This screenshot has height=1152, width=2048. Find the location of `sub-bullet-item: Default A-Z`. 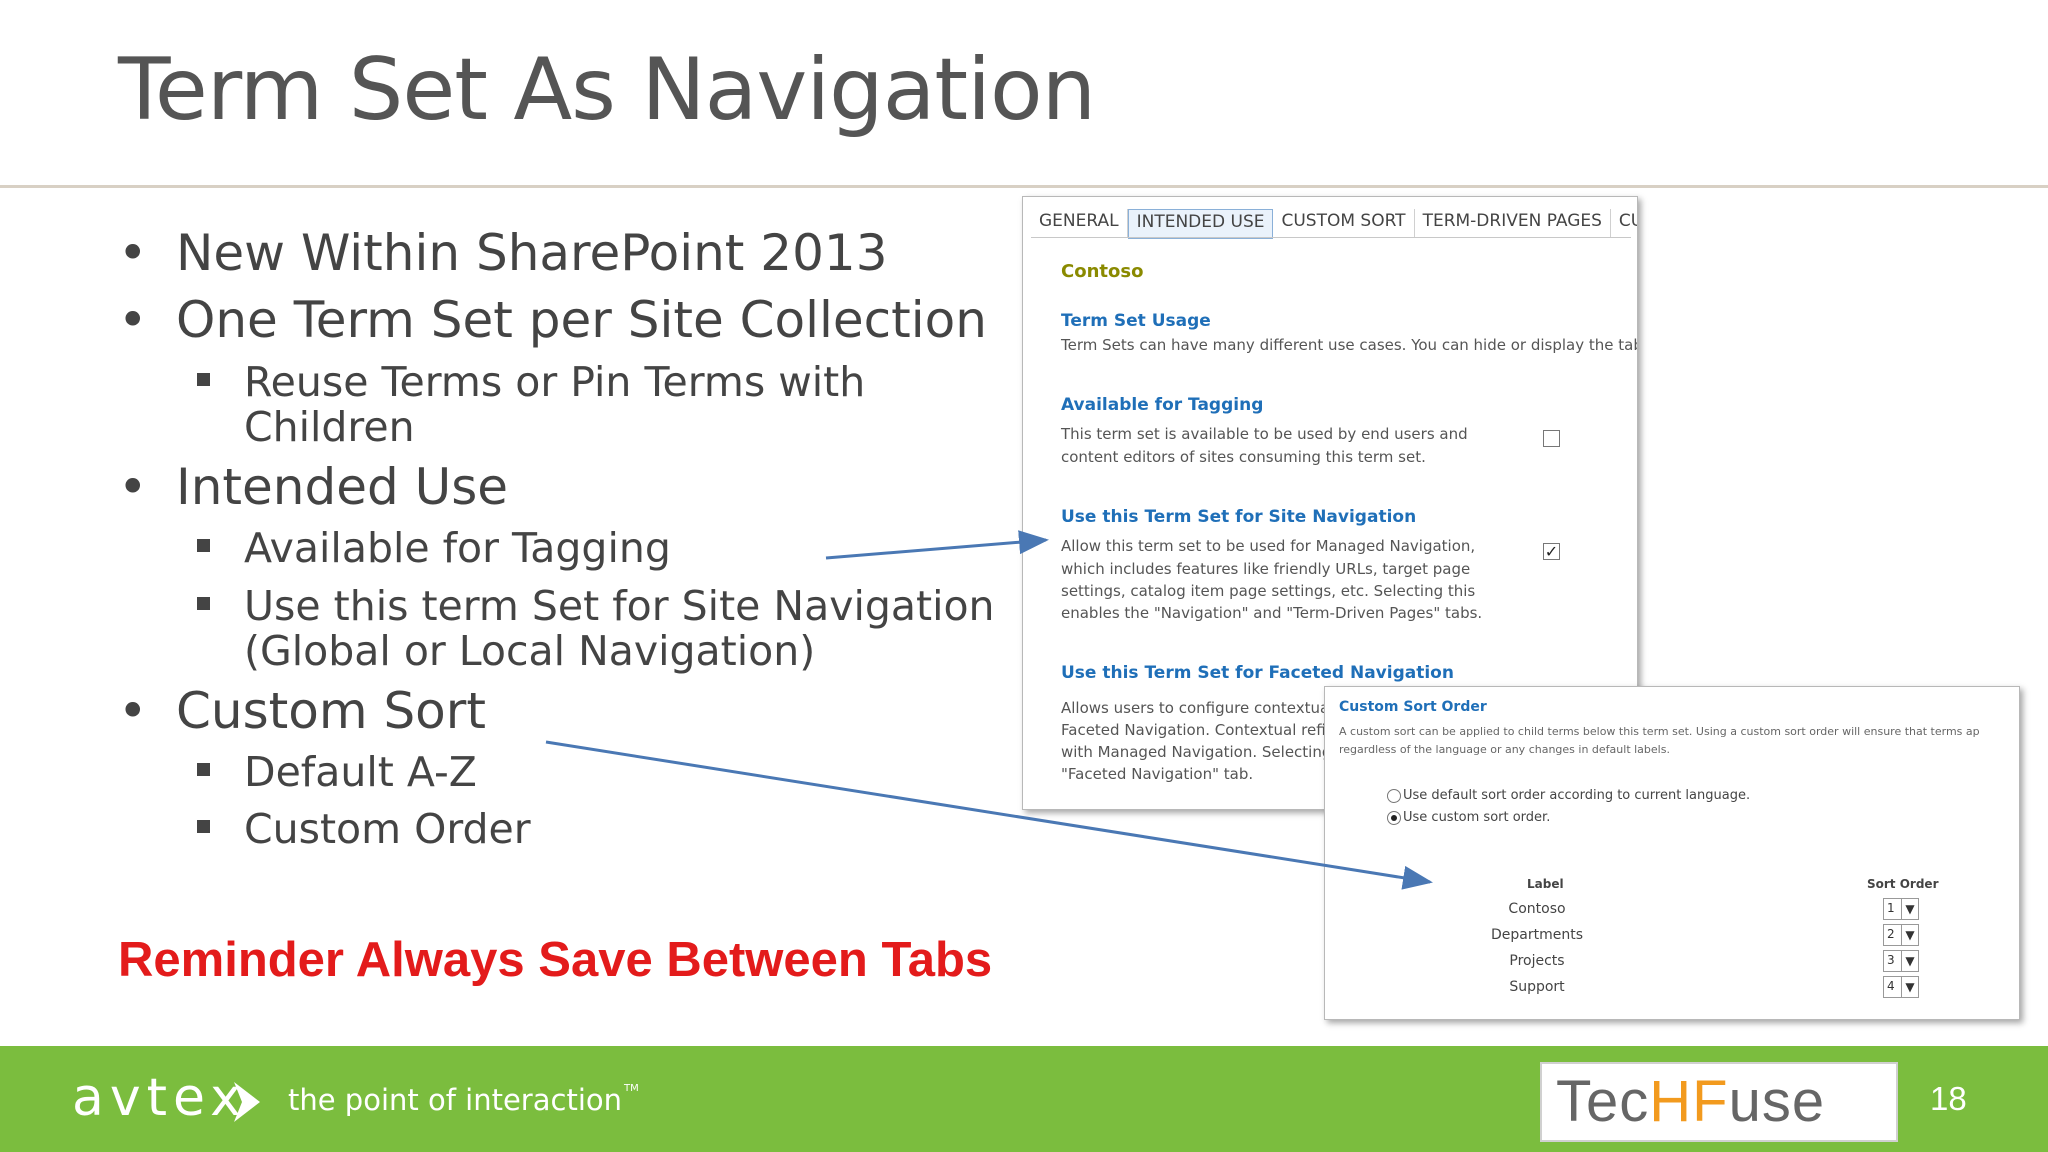

sub-bullet-item: Default A-Z is located at coordinates (337, 772).